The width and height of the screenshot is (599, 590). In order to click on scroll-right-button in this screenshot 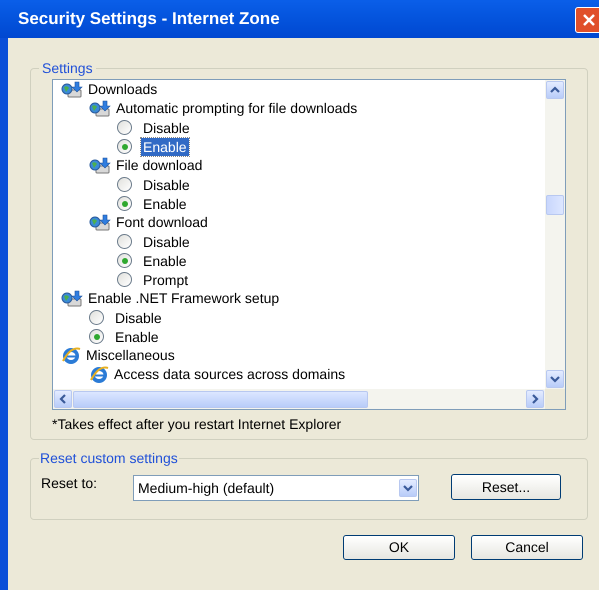, I will do `click(535, 399)`.